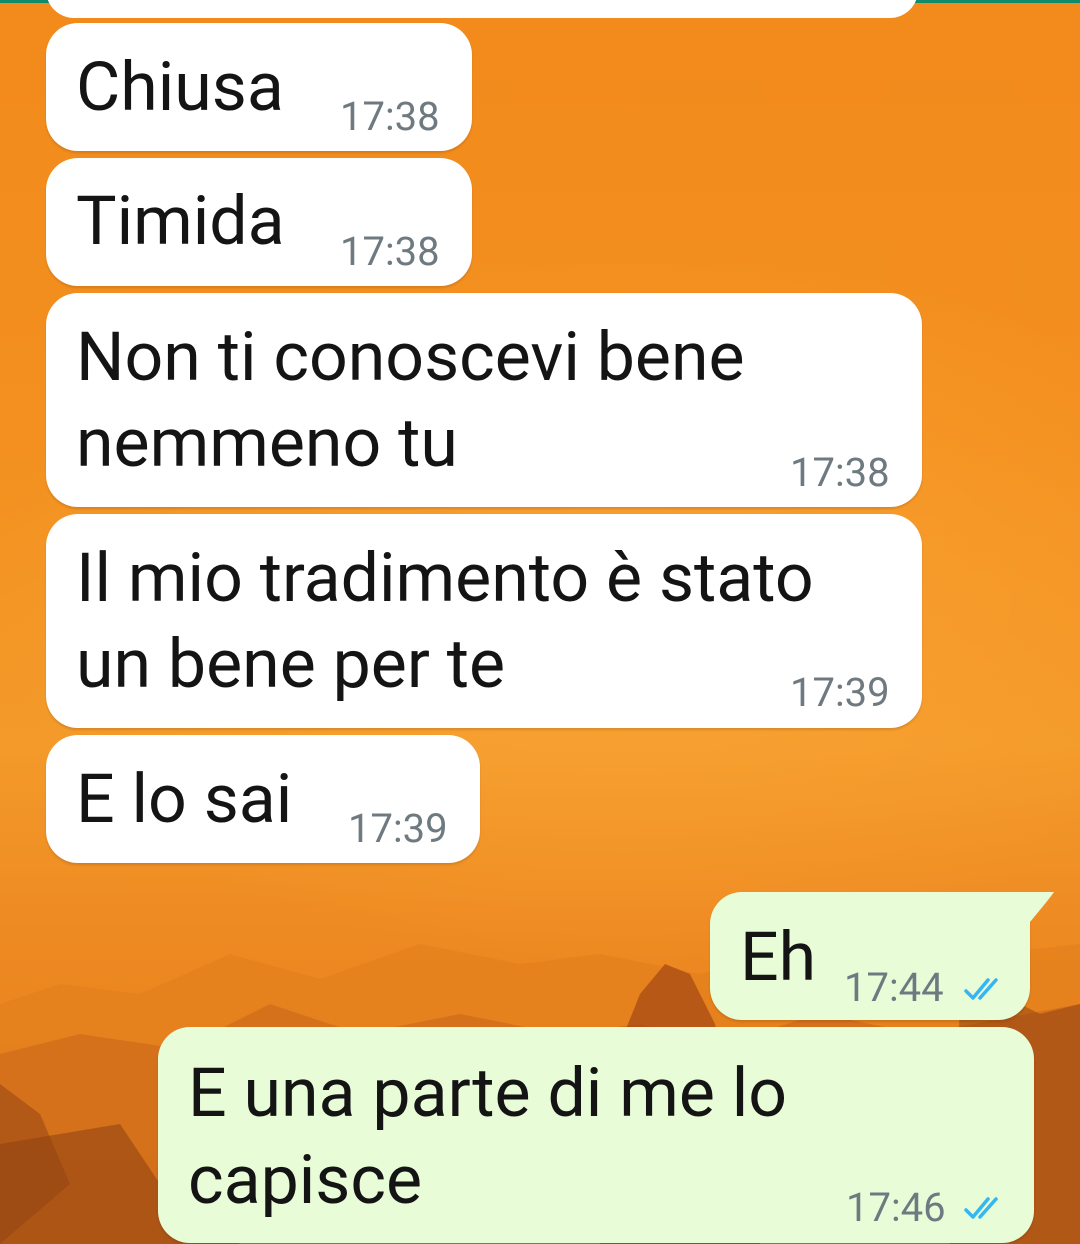  I want to click on message-bubble-incoming: Chiusa 17:38, so click(259, 87).